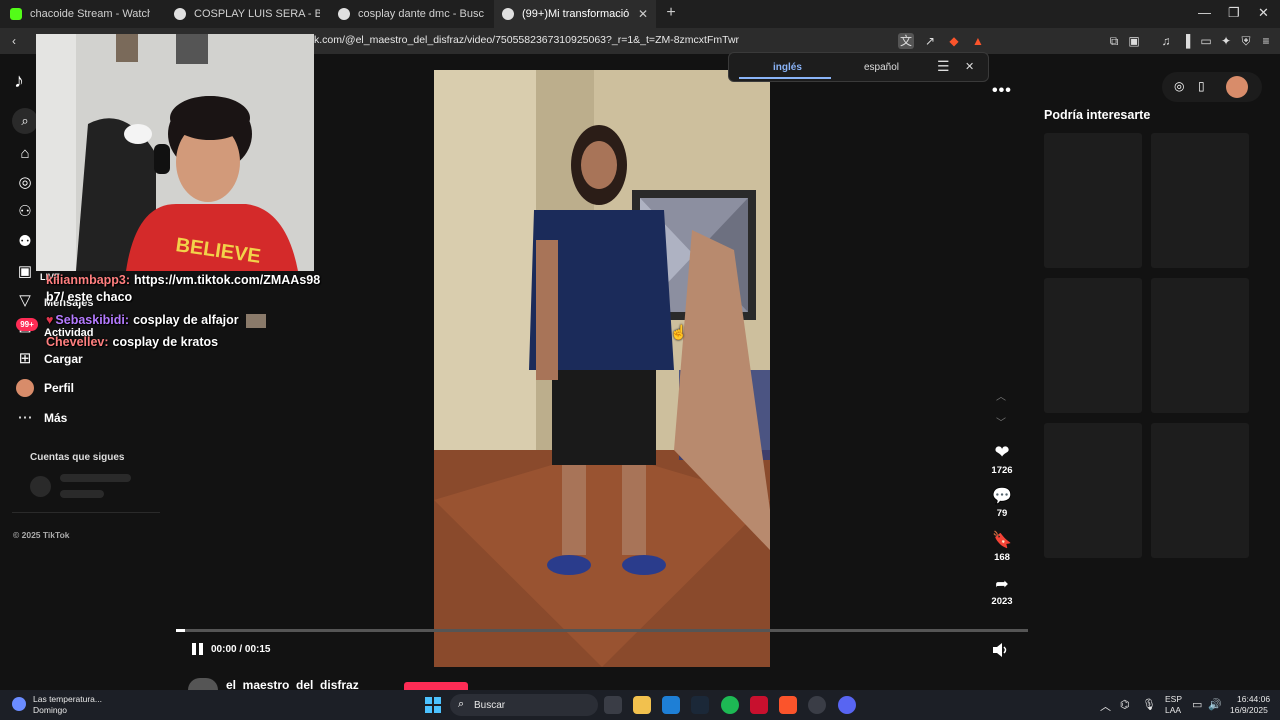 The image size is (1280, 720). Describe the element at coordinates (198, 649) in the screenshot. I see `pause-button` at that location.